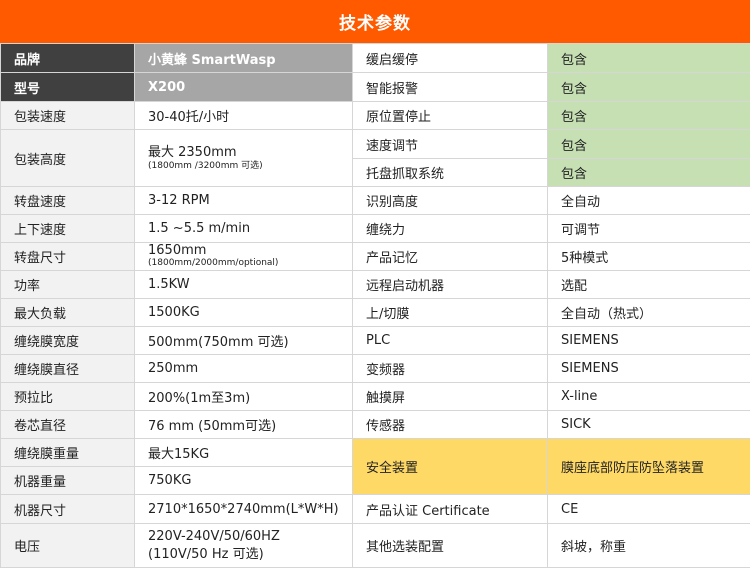 Image resolution: width=750 pixels, height=573 pixels. What do you see at coordinates (648, 466) in the screenshot?
I see `spec-value: 膜座底部防压防坠落装置` at bounding box center [648, 466].